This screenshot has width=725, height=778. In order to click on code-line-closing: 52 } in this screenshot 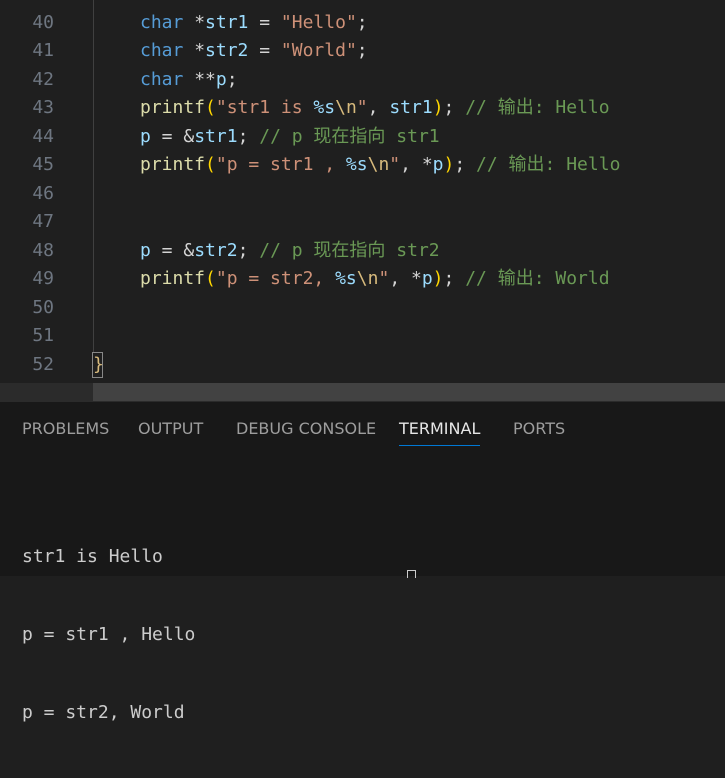, I will do `click(362, 365)`.